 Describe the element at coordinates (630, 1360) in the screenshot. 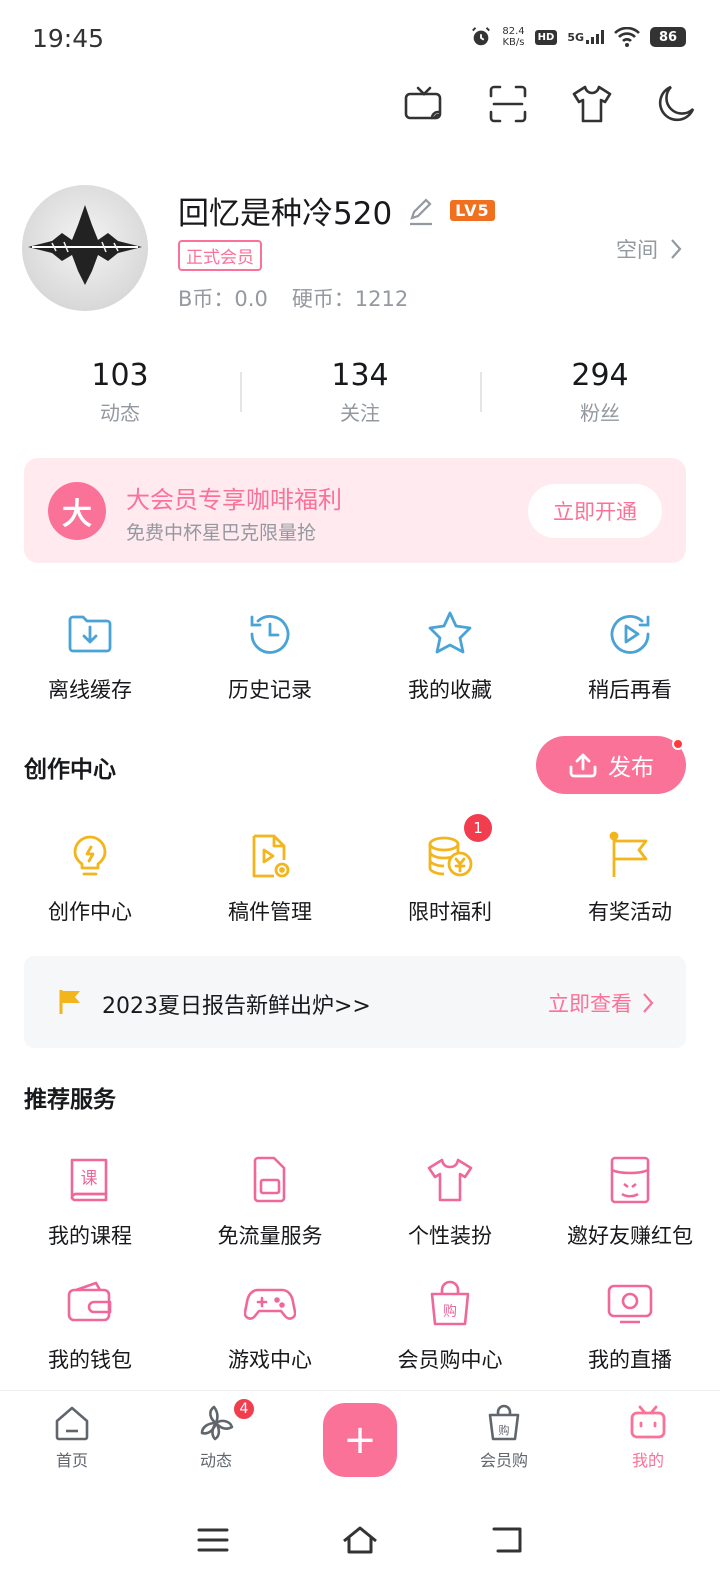

I see `service-label: 我的直播` at that location.